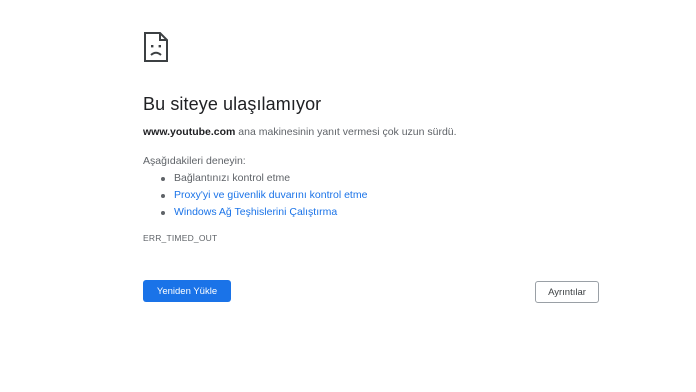  What do you see at coordinates (263, 178) in the screenshot?
I see `suggestion-check-connection: Bağlantınızı kontrol etme` at bounding box center [263, 178].